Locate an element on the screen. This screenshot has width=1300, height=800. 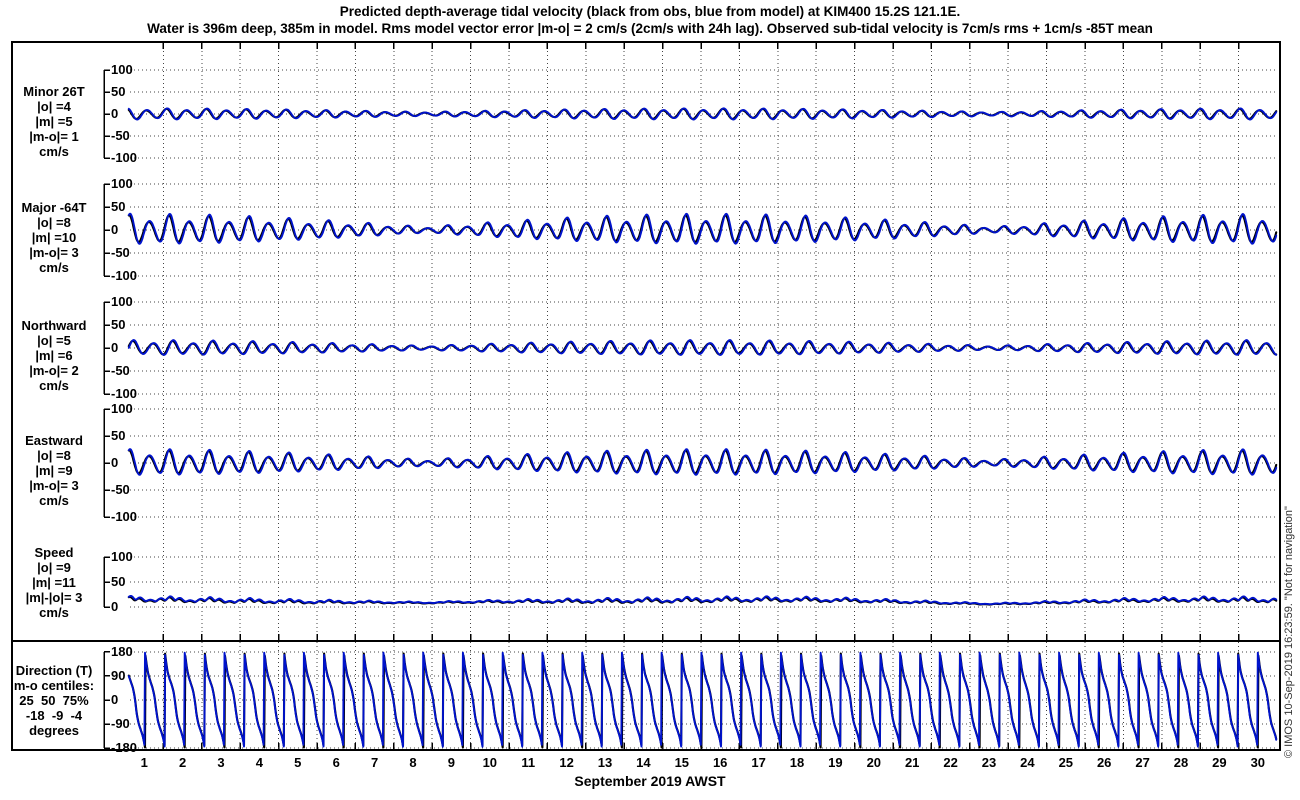
x-tick-label: 20 is located at coordinates (874, 762).